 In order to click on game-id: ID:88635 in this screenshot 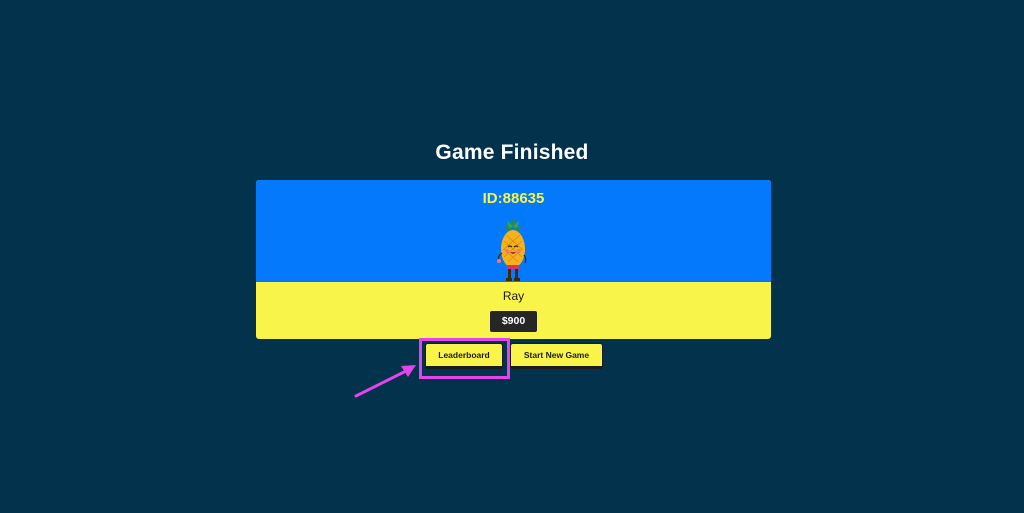, I will do `click(513, 198)`.